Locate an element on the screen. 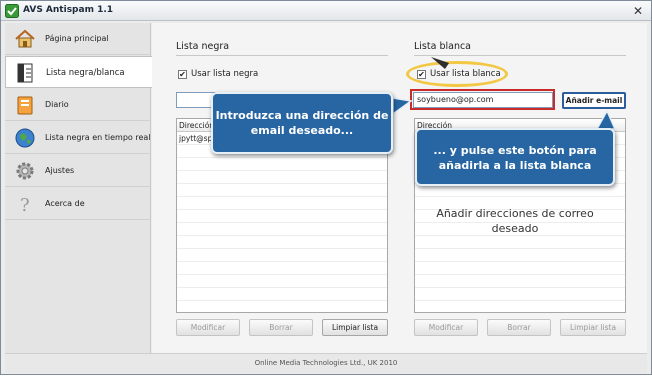  blacklist-modify-button: Modificar is located at coordinates (208, 327).